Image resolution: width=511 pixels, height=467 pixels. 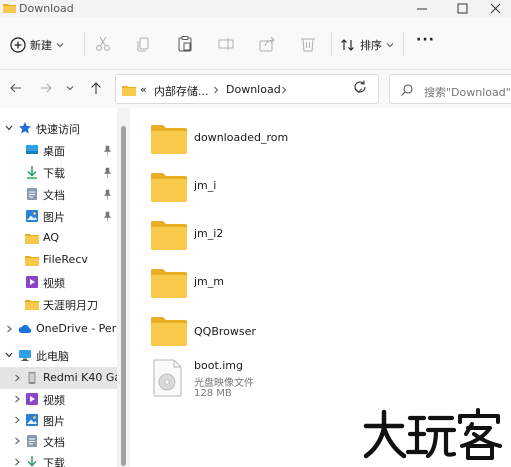 What do you see at coordinates (32, 149) in the screenshot?
I see `desktop-icon` at bounding box center [32, 149].